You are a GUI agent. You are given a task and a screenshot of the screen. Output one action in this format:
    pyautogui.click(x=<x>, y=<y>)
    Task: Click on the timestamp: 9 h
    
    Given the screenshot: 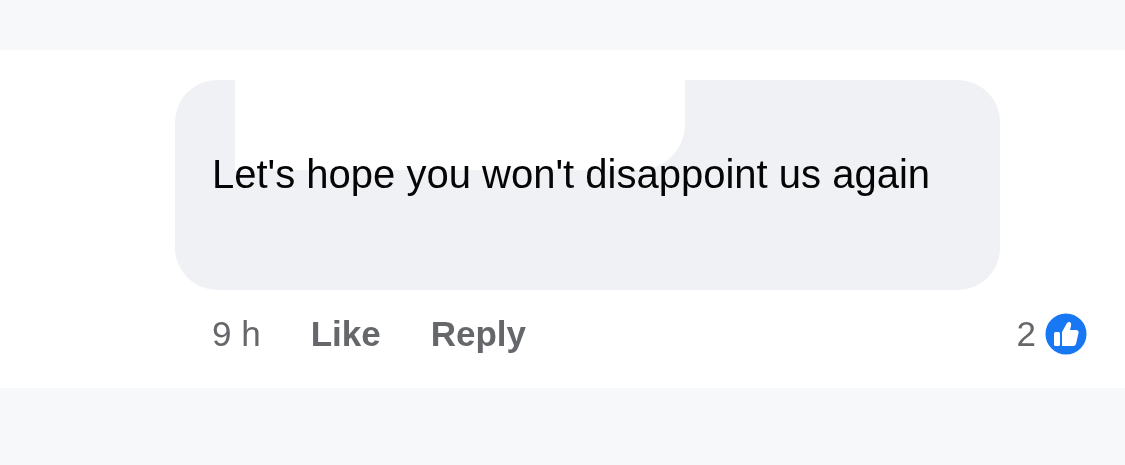 What is the action you would take?
    pyautogui.click(x=236, y=334)
    